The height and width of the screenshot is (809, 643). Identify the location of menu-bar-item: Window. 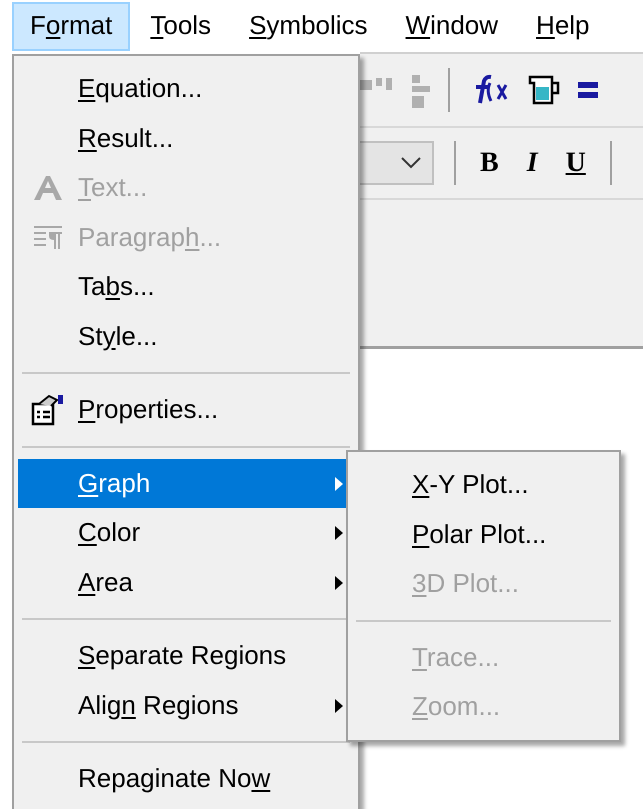
(452, 26).